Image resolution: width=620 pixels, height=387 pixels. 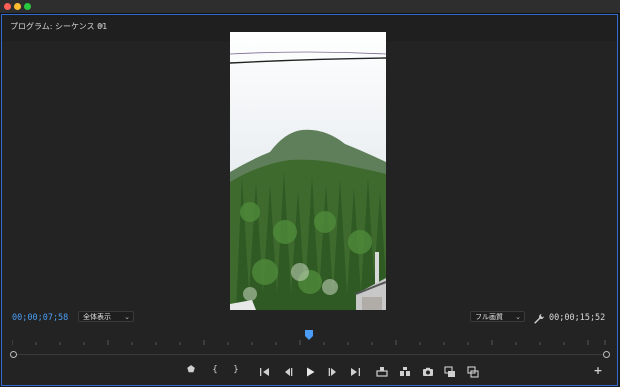 I want to click on play-icon, so click(x=310, y=372).